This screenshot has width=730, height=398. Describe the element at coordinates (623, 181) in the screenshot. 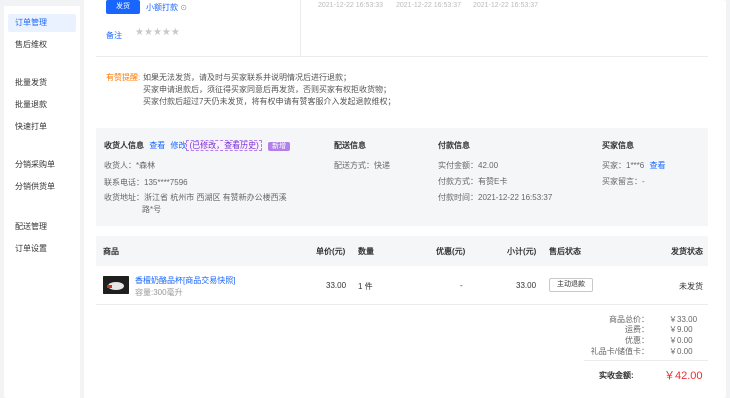

I see `buyer-message: 买家留言：-` at that location.